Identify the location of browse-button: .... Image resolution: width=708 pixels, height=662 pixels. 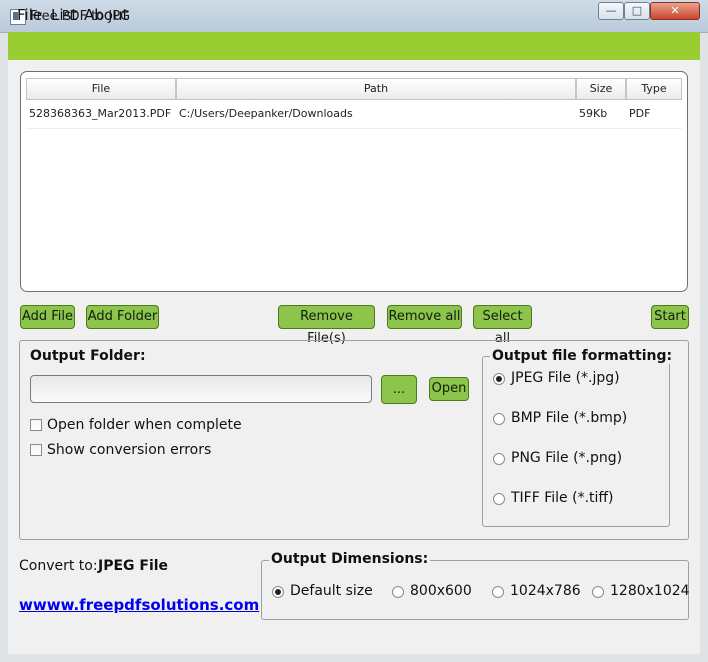
(399, 389).